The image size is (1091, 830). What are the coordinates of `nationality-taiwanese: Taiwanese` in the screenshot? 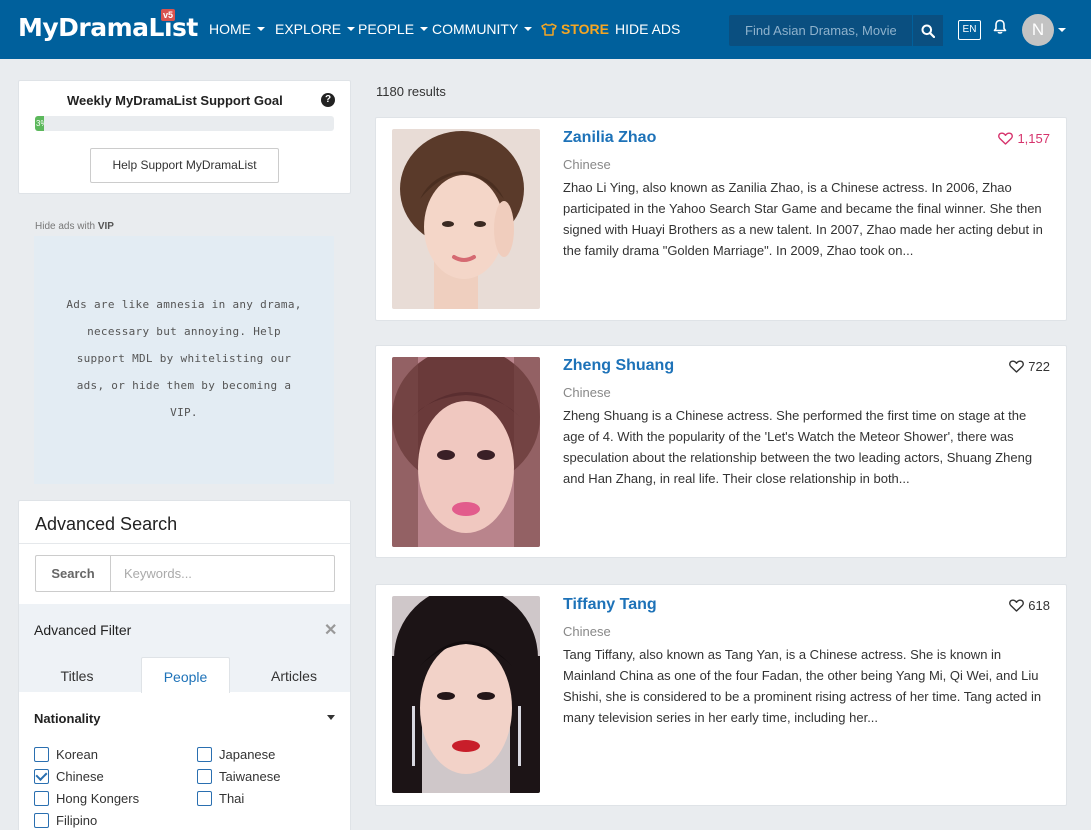 It's located at (238, 776).